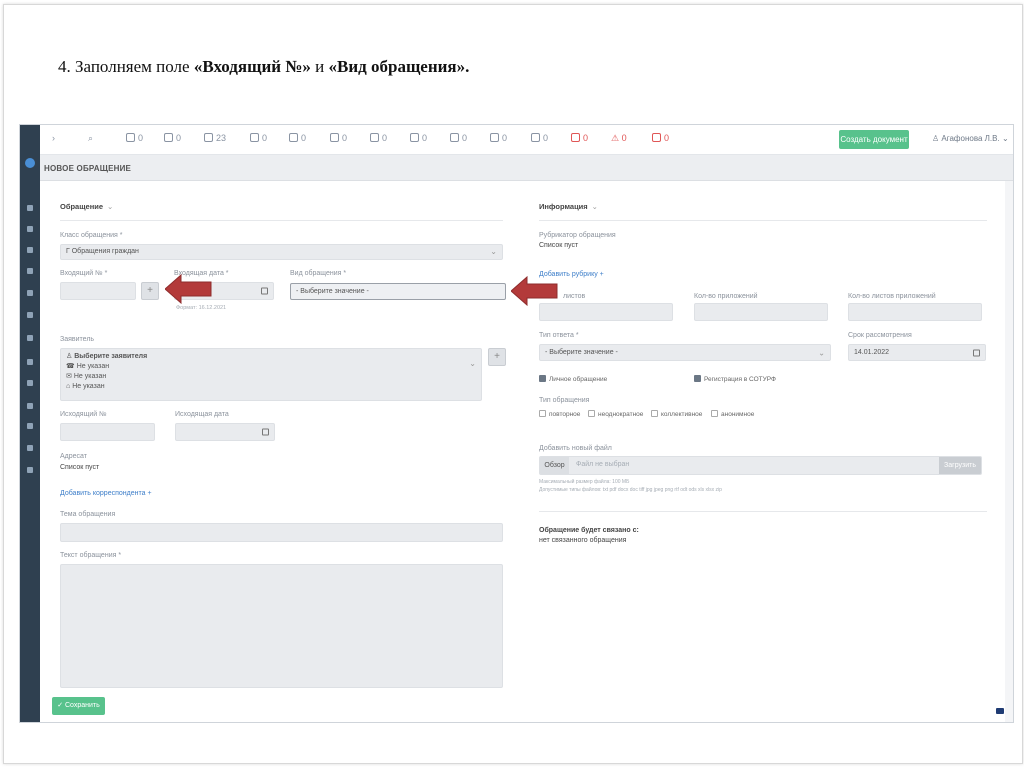 This screenshot has width=1024, height=767. What do you see at coordinates (577, 235) in the screenshot?
I see `rubricator-label: Рубрикатор обращения` at bounding box center [577, 235].